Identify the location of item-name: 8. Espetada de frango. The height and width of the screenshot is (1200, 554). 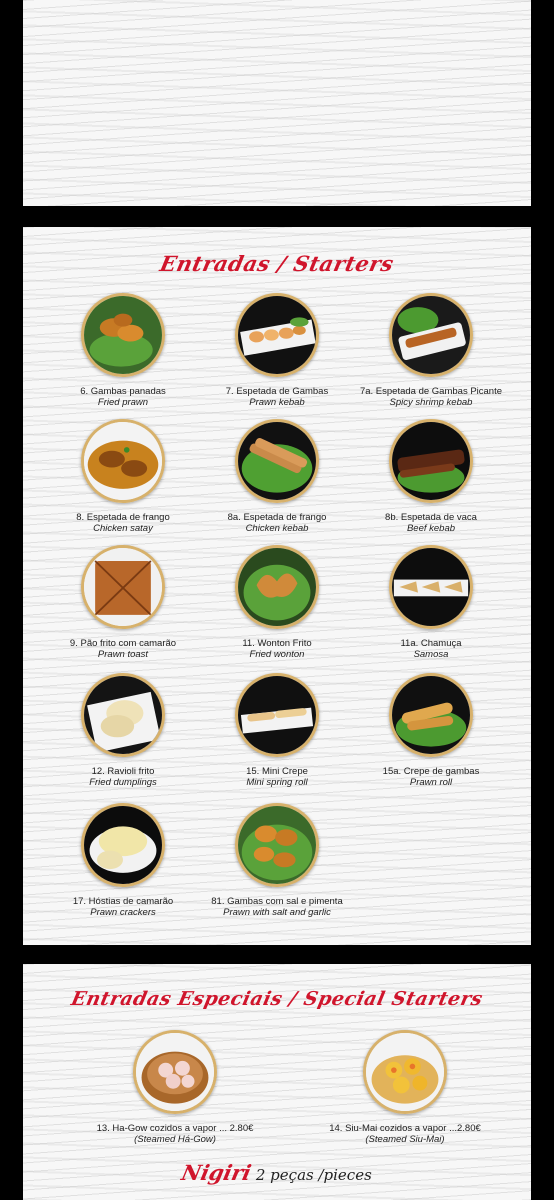
(123, 517).